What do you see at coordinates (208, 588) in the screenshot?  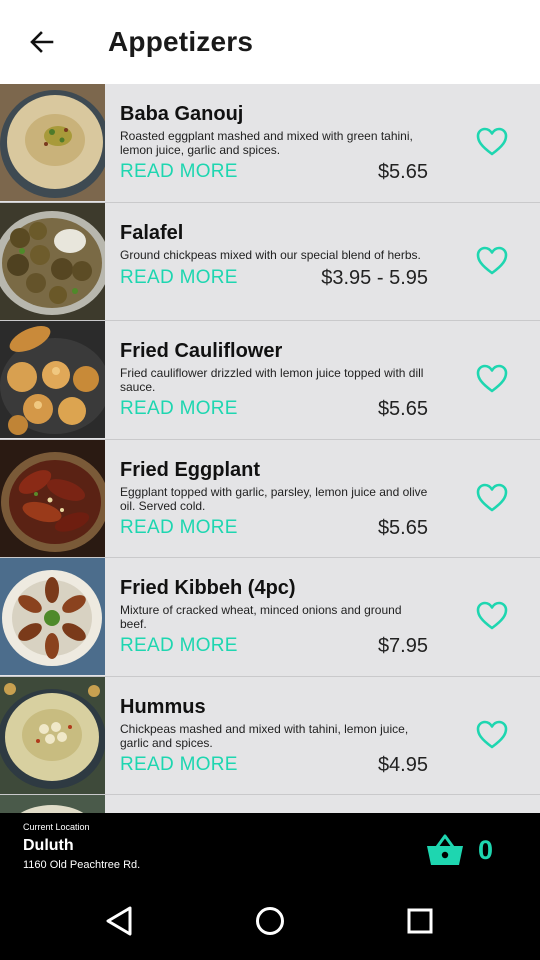 I see `item-name: Fried Kibbeh (4pc)` at bounding box center [208, 588].